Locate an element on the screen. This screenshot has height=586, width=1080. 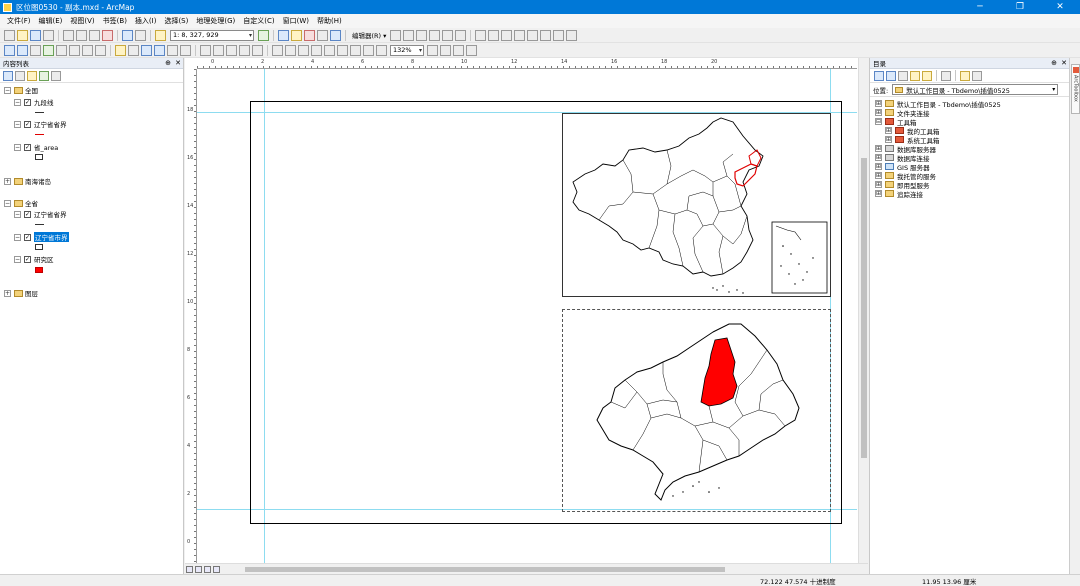
attributes-icon is located at coordinates (546, 35).